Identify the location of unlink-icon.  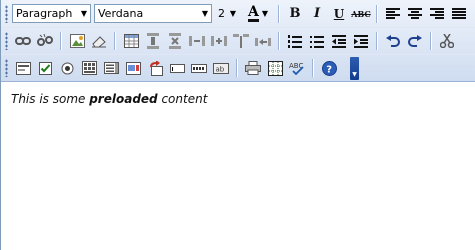
(45, 40).